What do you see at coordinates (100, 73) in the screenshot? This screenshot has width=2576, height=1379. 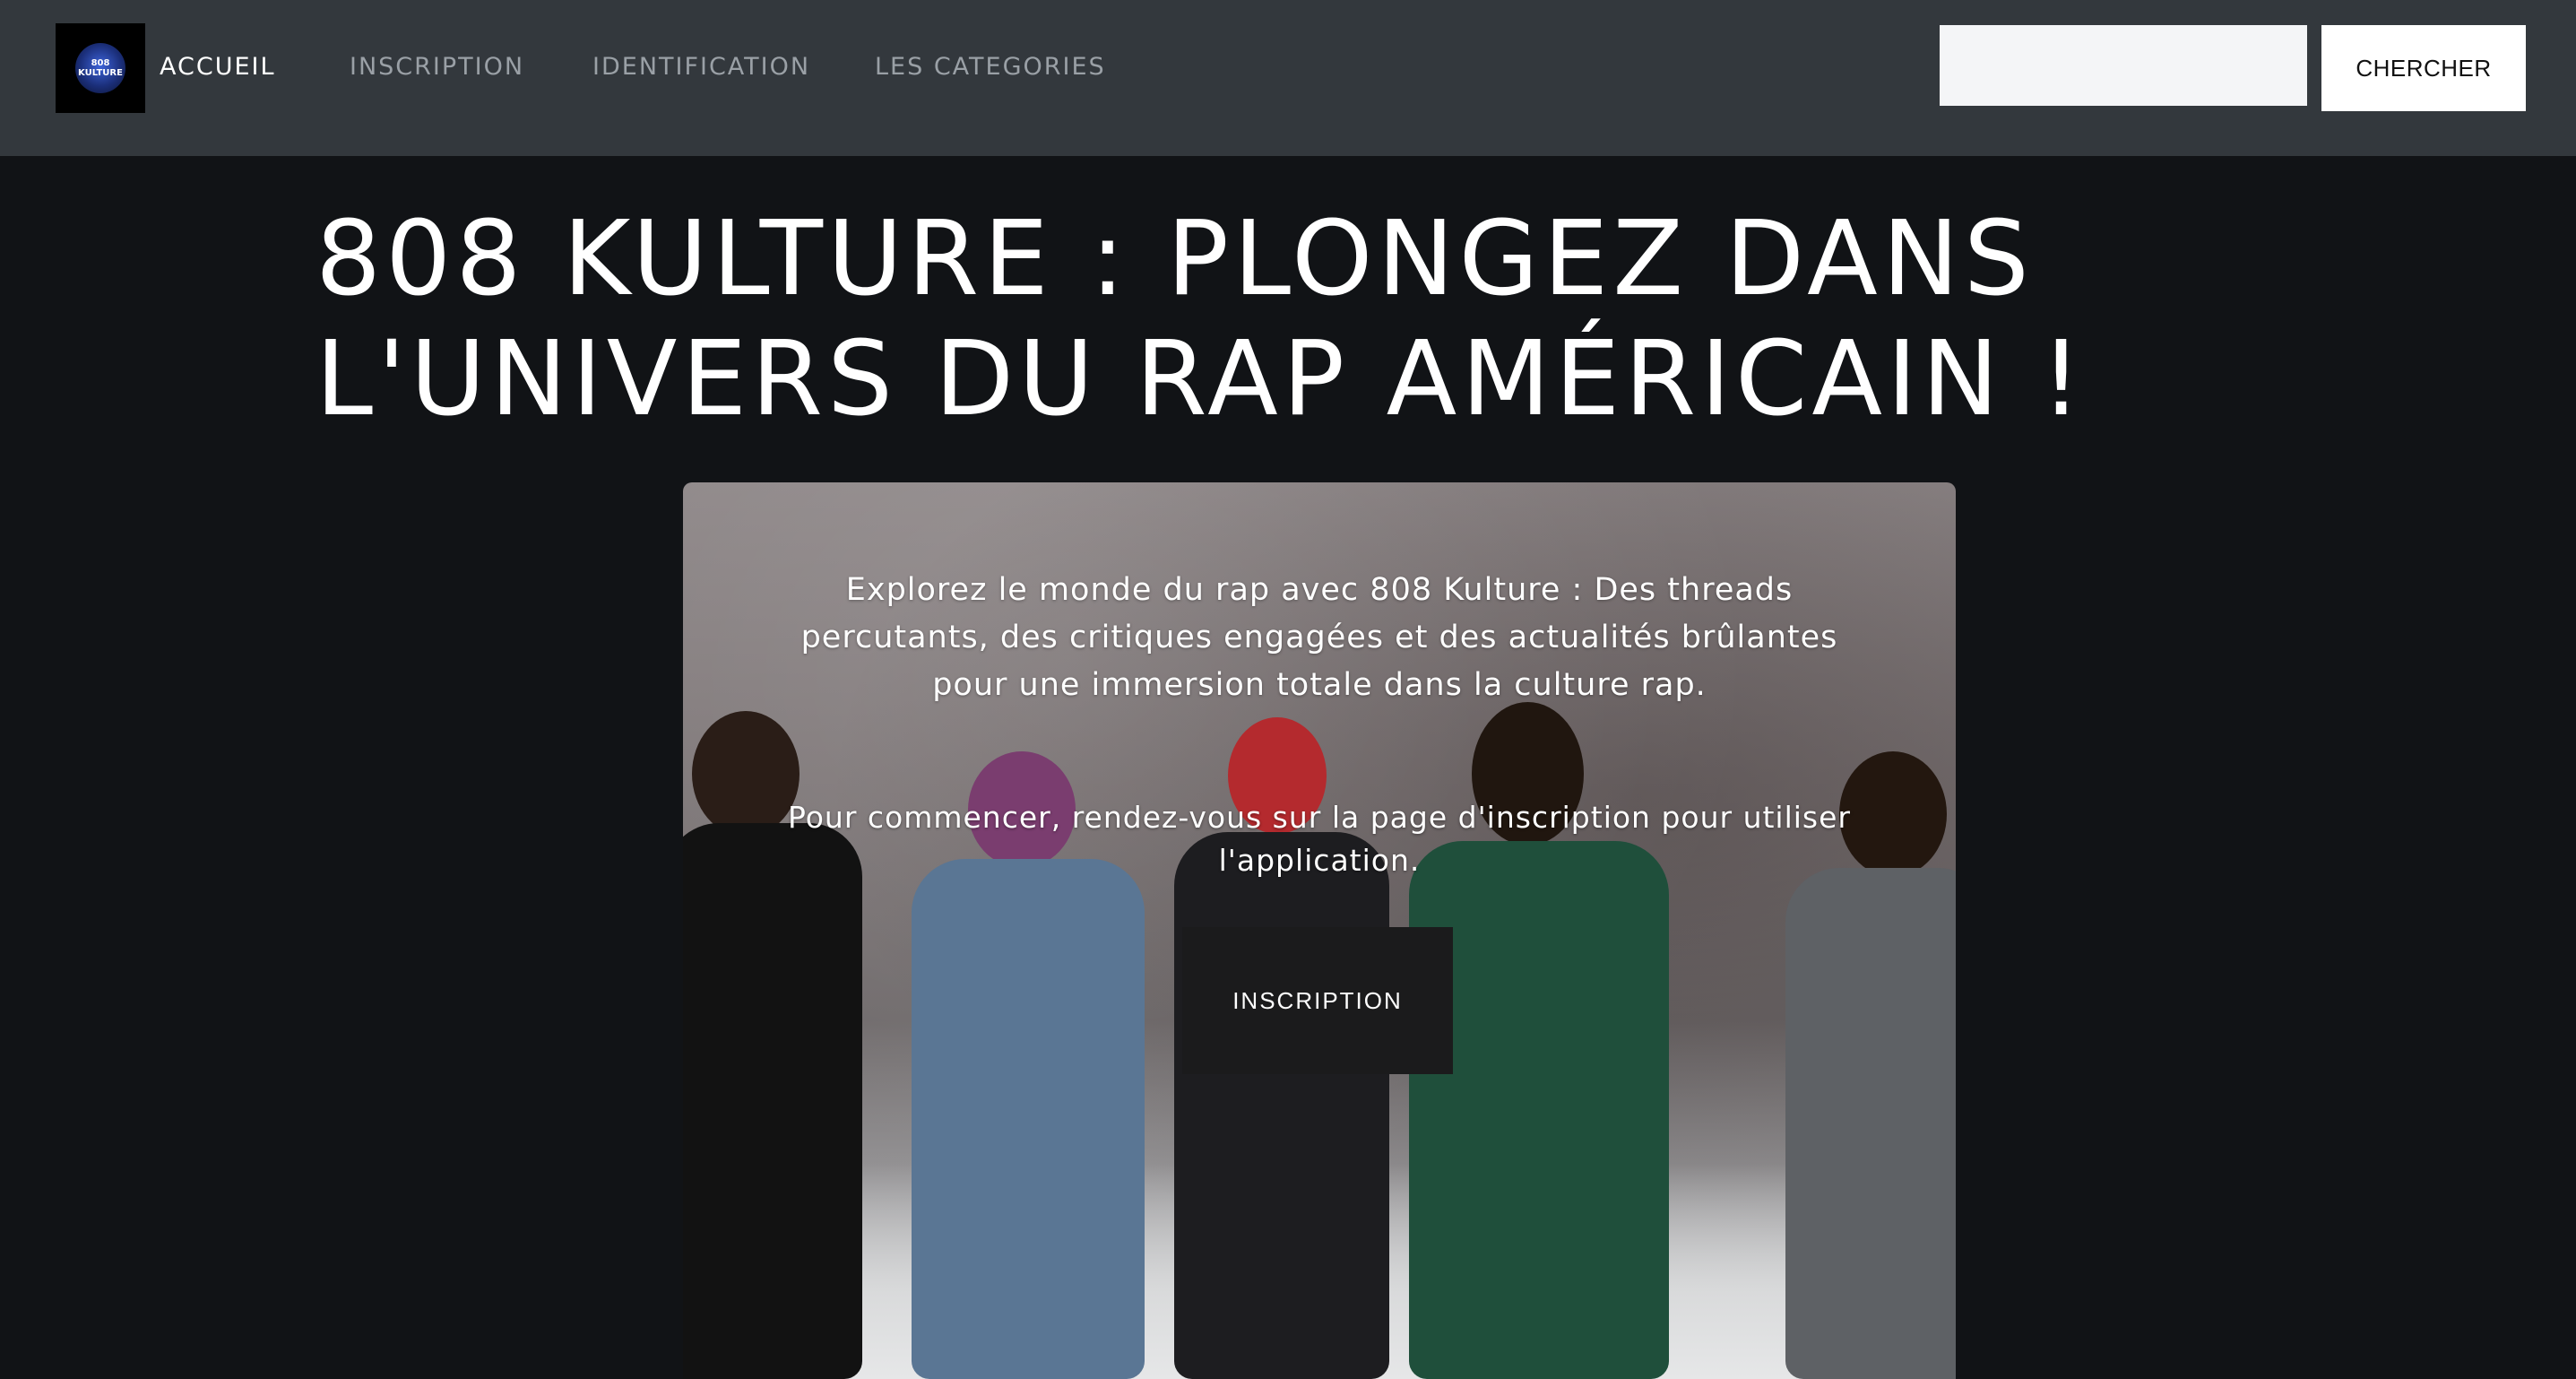 I see `logo-text-bottom: KULTURE` at bounding box center [100, 73].